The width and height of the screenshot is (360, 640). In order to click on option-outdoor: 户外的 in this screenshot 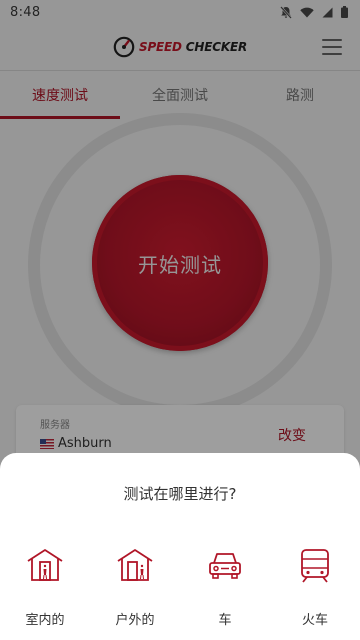, I will do `click(135, 590)`.